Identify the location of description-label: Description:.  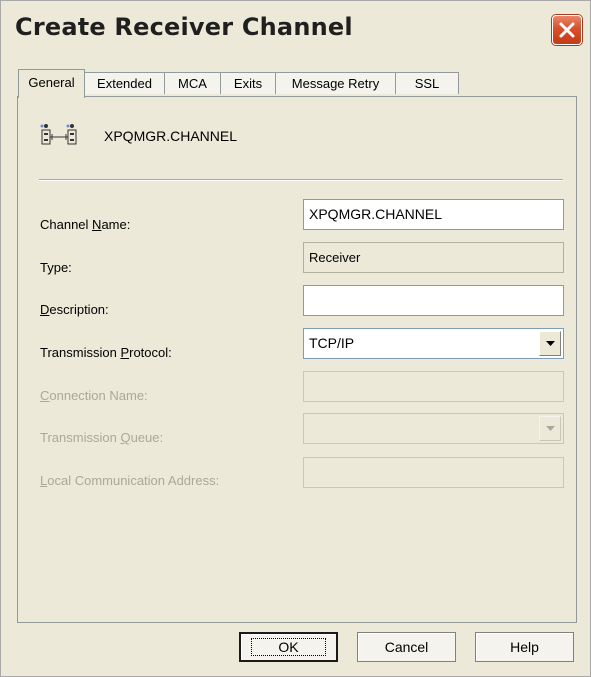
(74, 309).